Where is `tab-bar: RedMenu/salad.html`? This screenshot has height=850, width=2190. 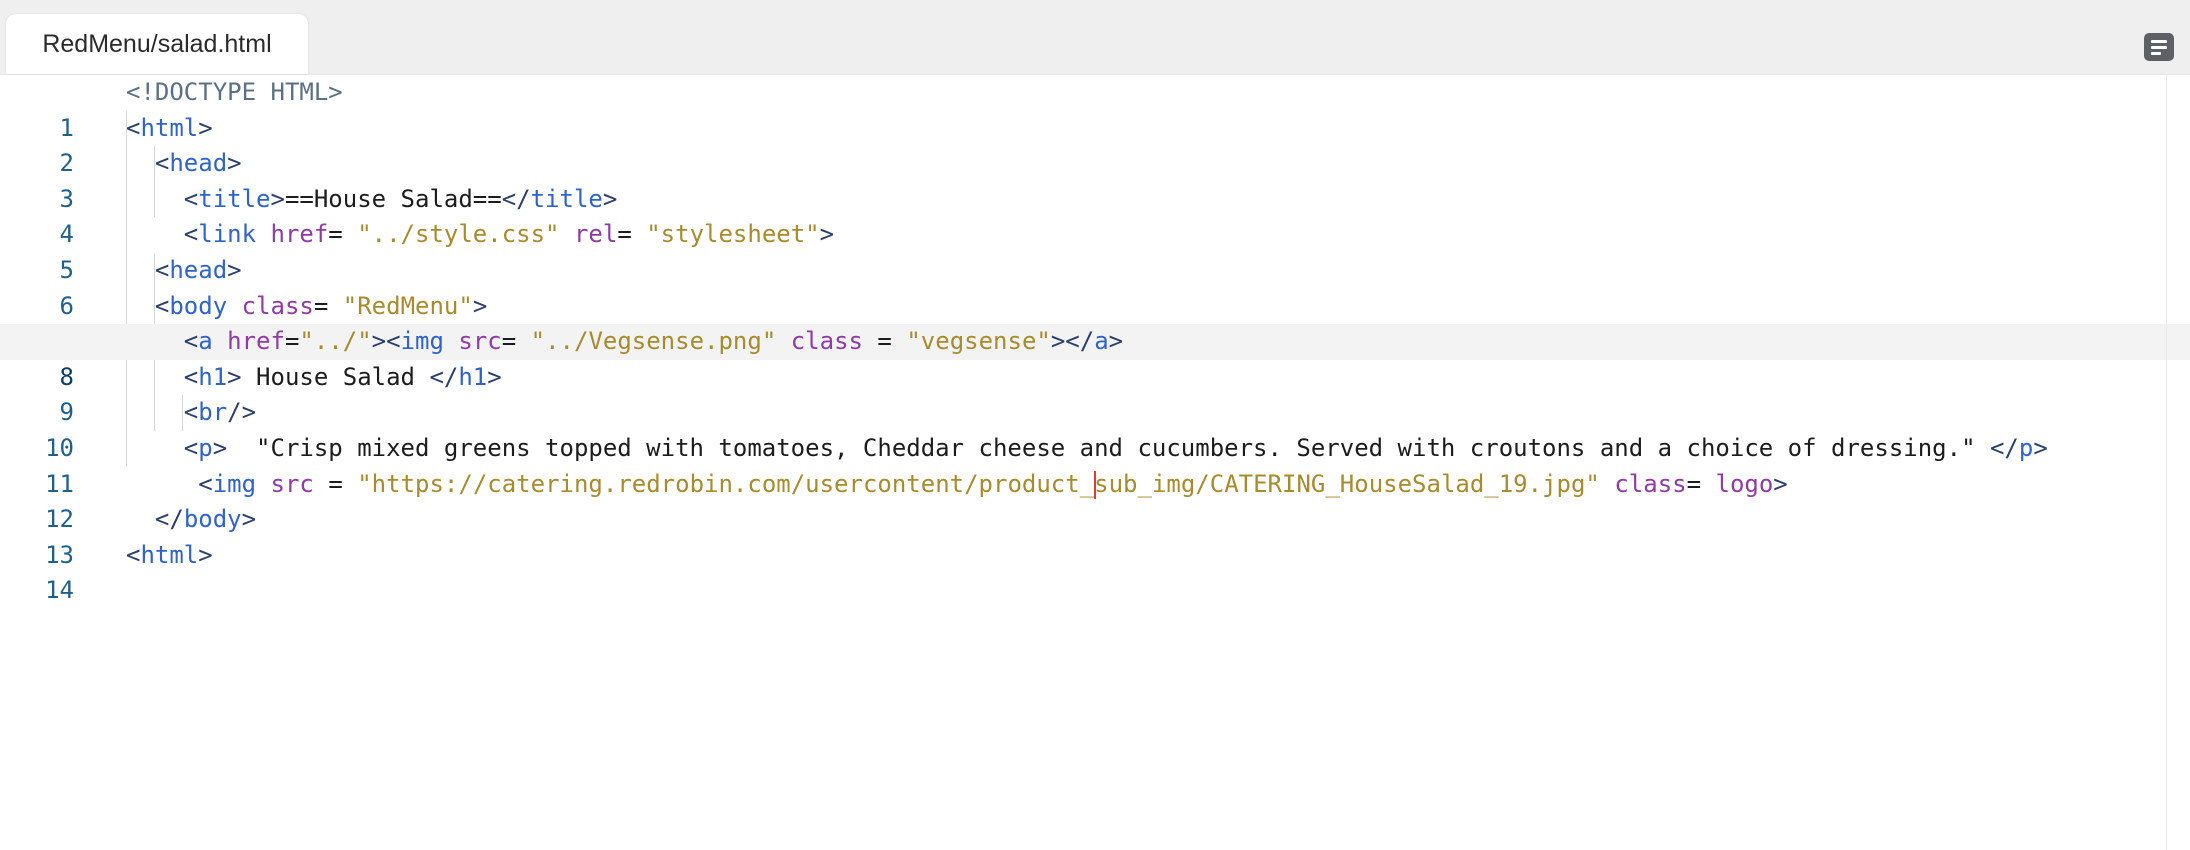 tab-bar: RedMenu/salad.html is located at coordinates (1095, 37).